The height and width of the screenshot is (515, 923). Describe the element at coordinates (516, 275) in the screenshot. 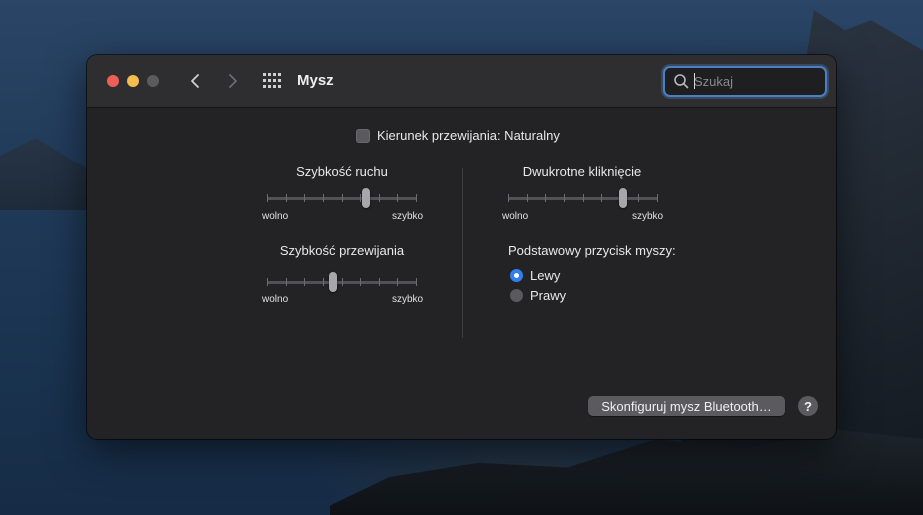

I see `radio-left` at that location.